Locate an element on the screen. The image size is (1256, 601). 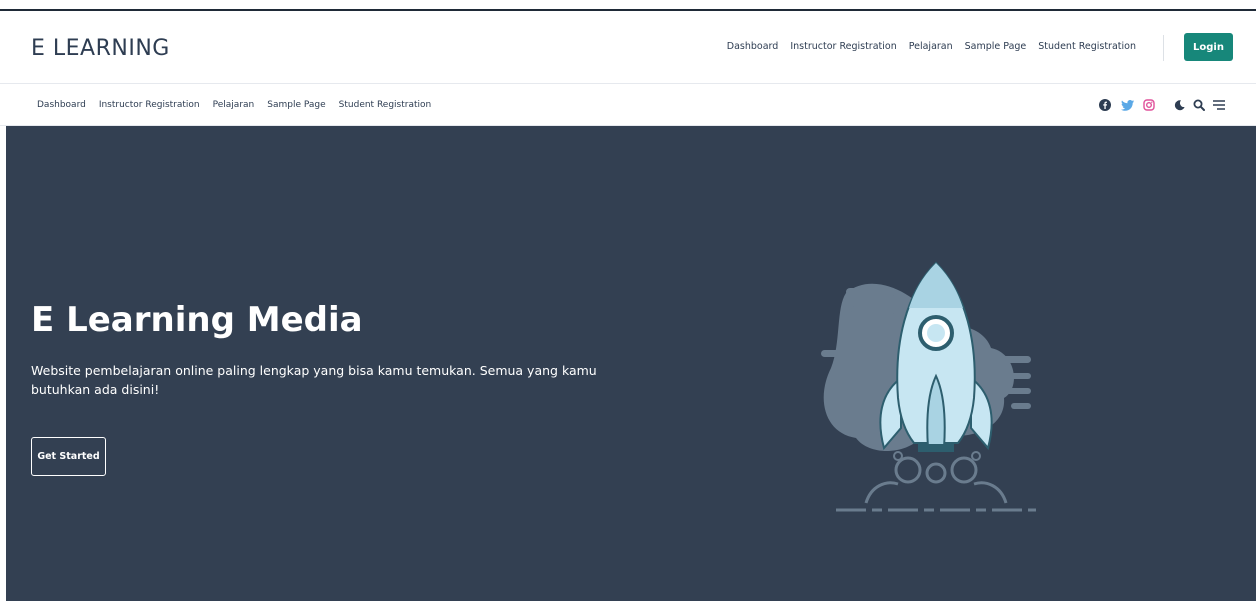
get-started-button: Get Started is located at coordinates (68, 456).